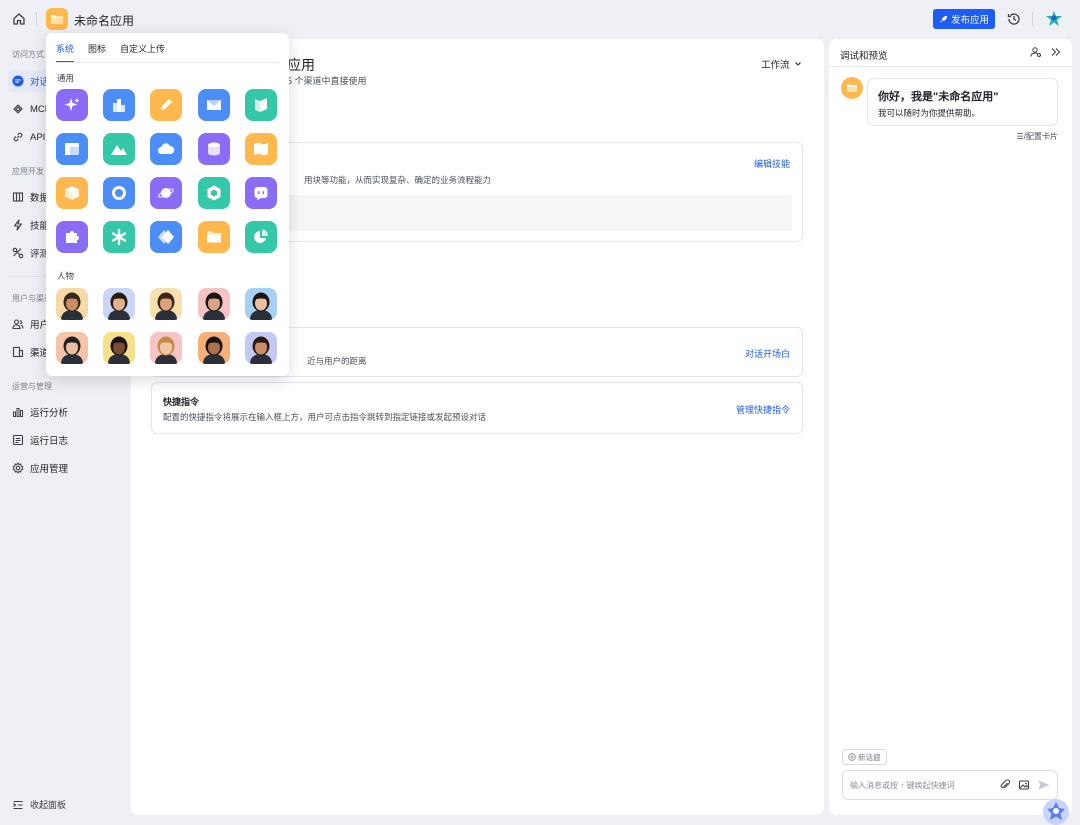 The height and width of the screenshot is (825, 1080). Describe the element at coordinates (119, 149) in the screenshot. I see `mountain-icon` at that location.